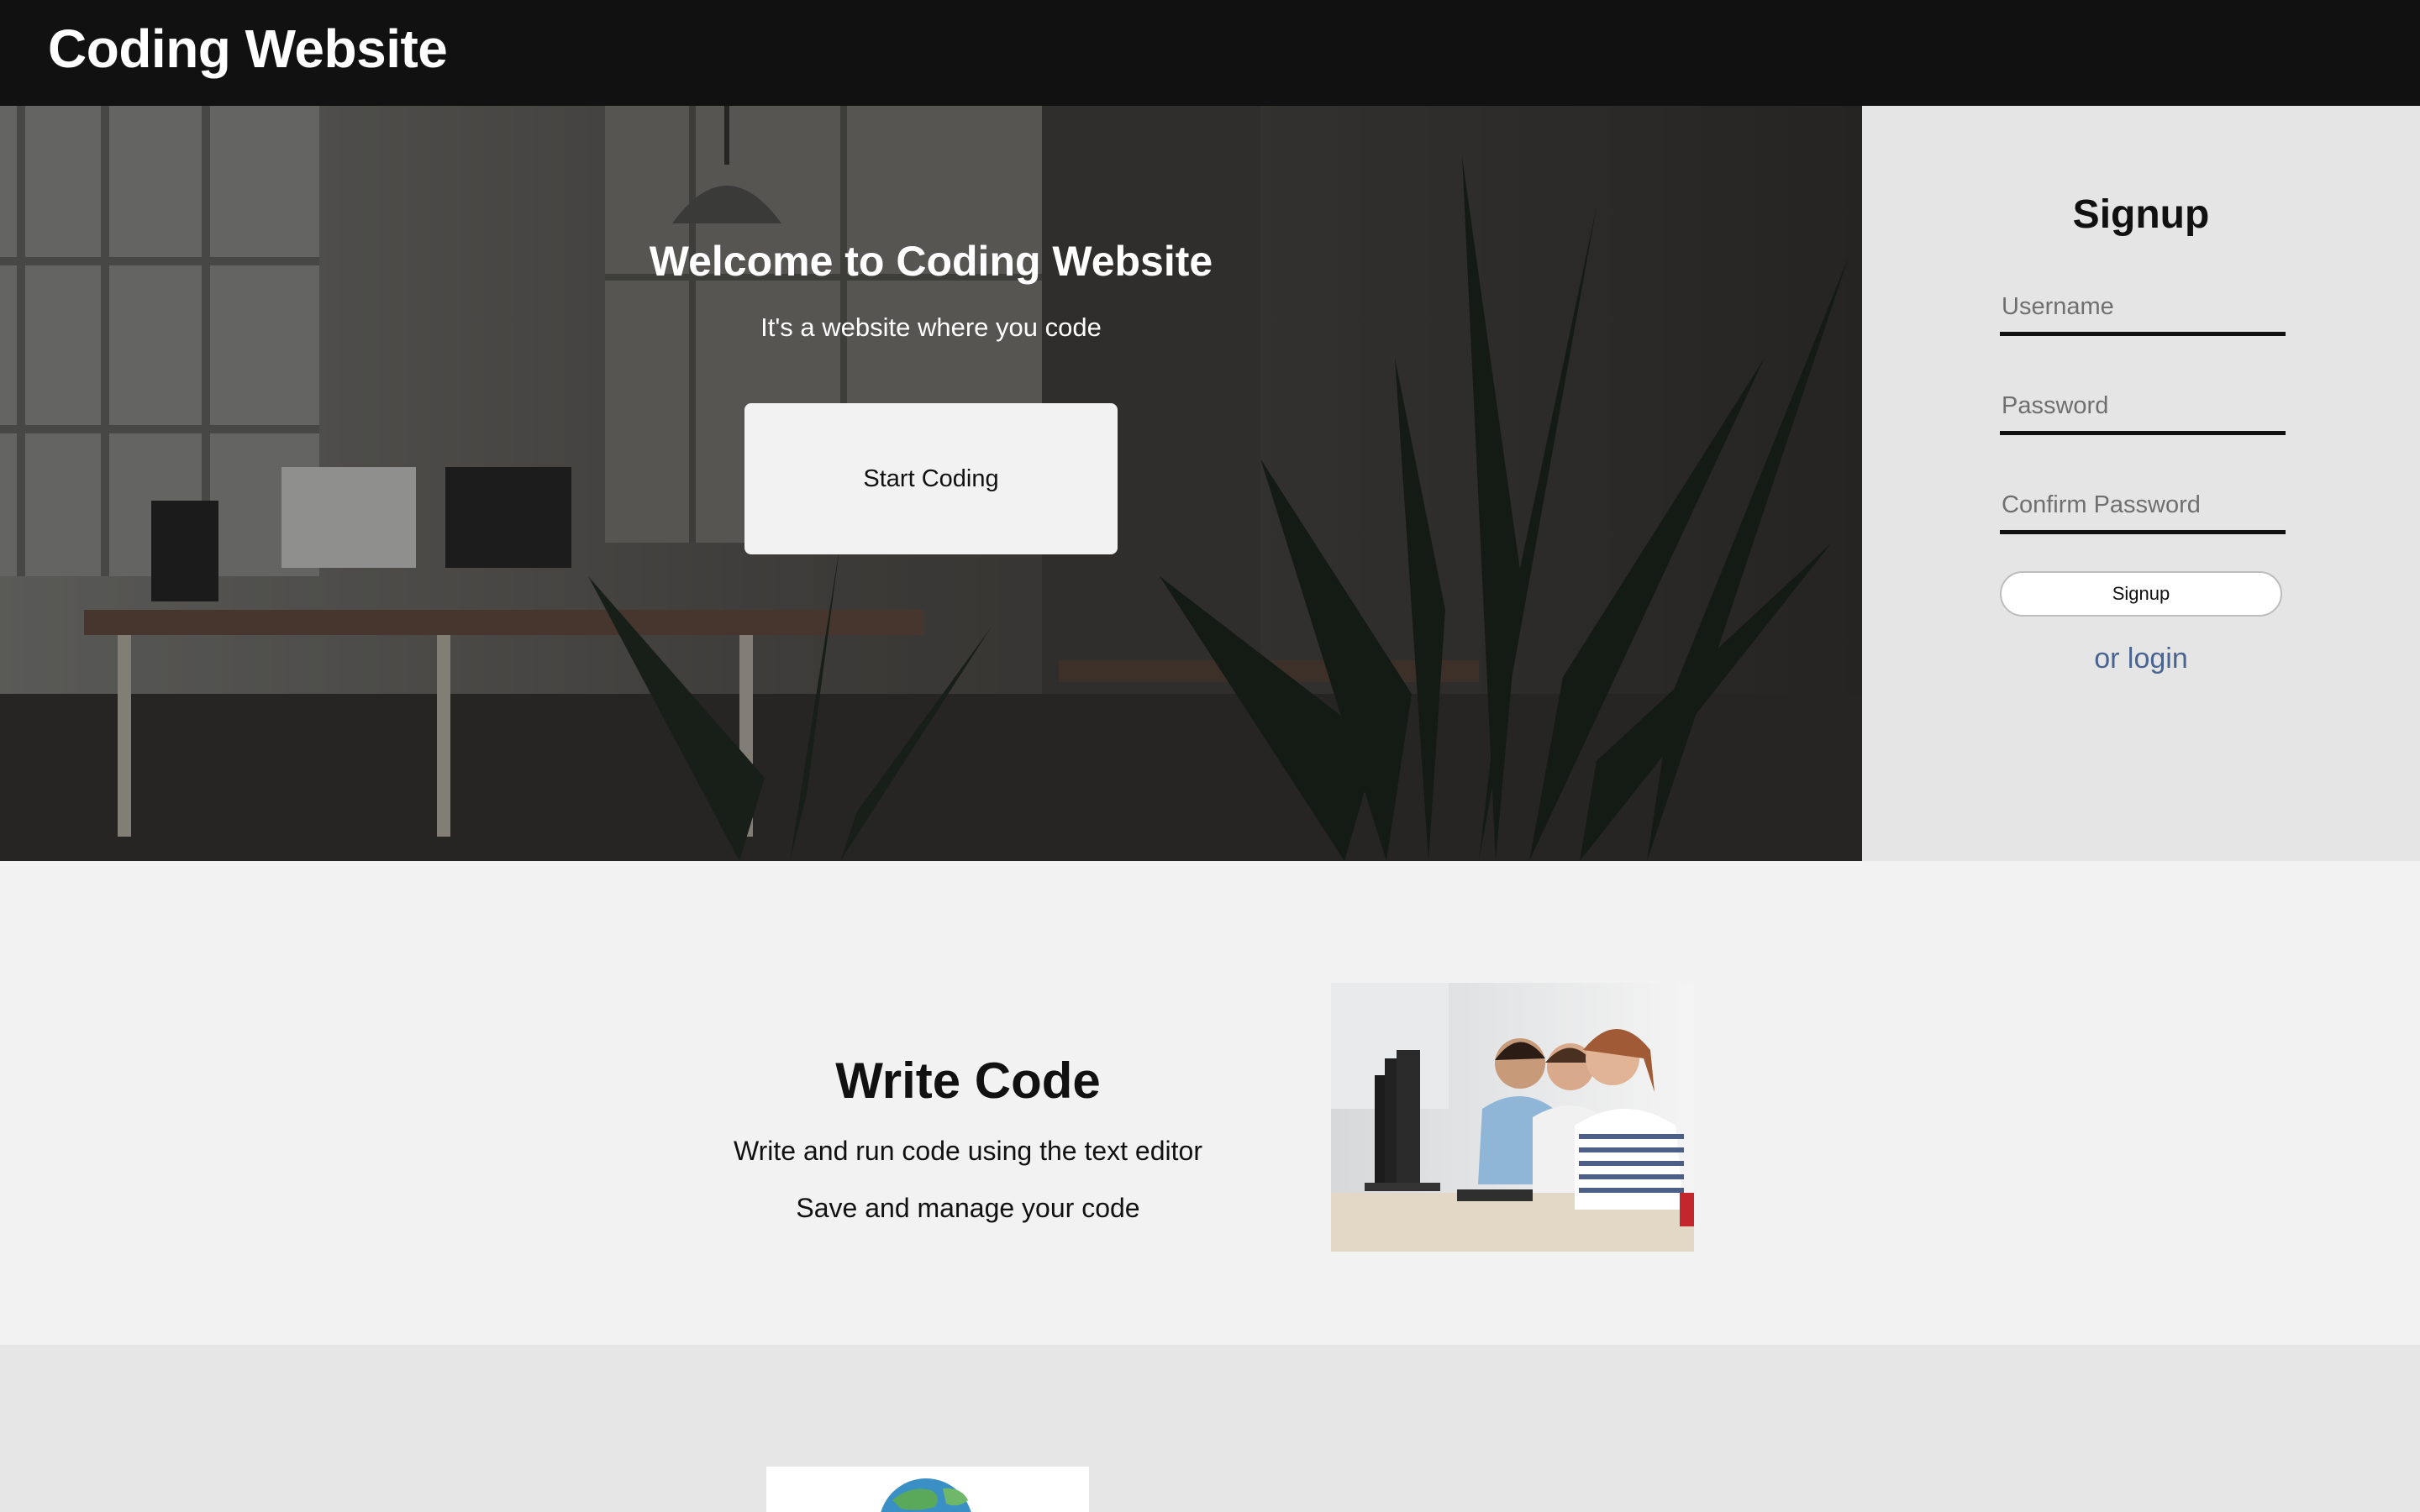 This screenshot has height=1512, width=2420. Describe the element at coordinates (2141, 594) in the screenshot. I see `signup-button: Signup` at that location.